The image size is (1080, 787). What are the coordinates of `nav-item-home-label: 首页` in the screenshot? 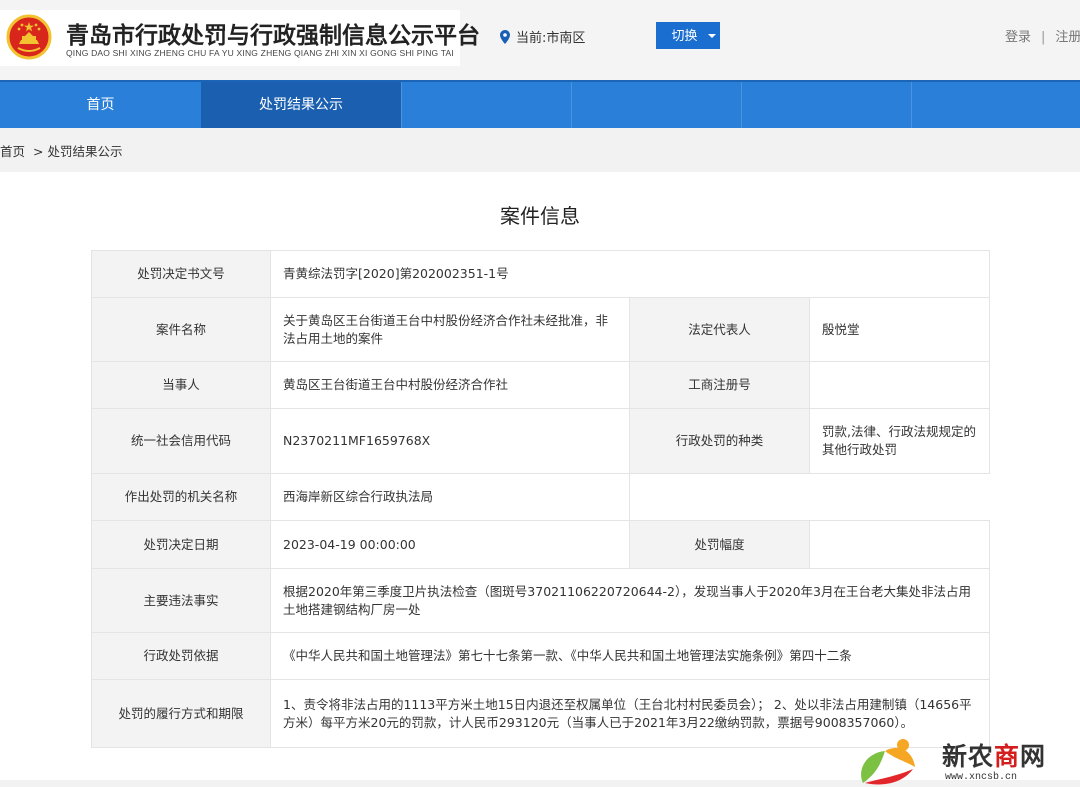 It's located at (100, 105).